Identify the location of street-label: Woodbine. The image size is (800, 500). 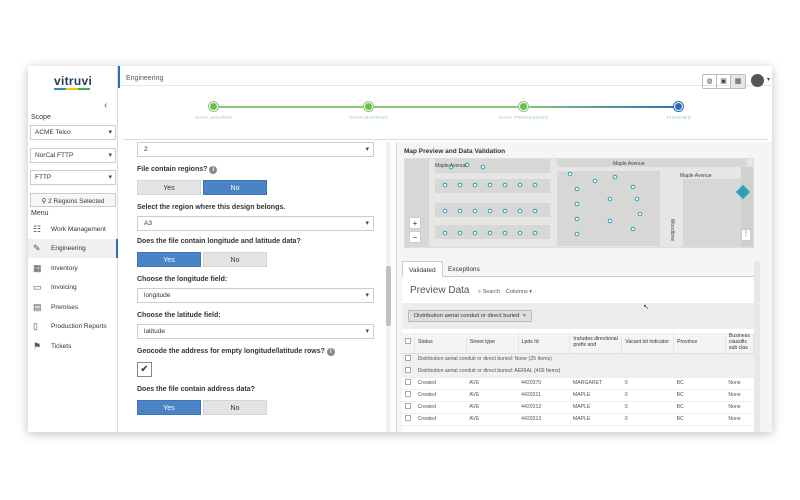
(672, 230).